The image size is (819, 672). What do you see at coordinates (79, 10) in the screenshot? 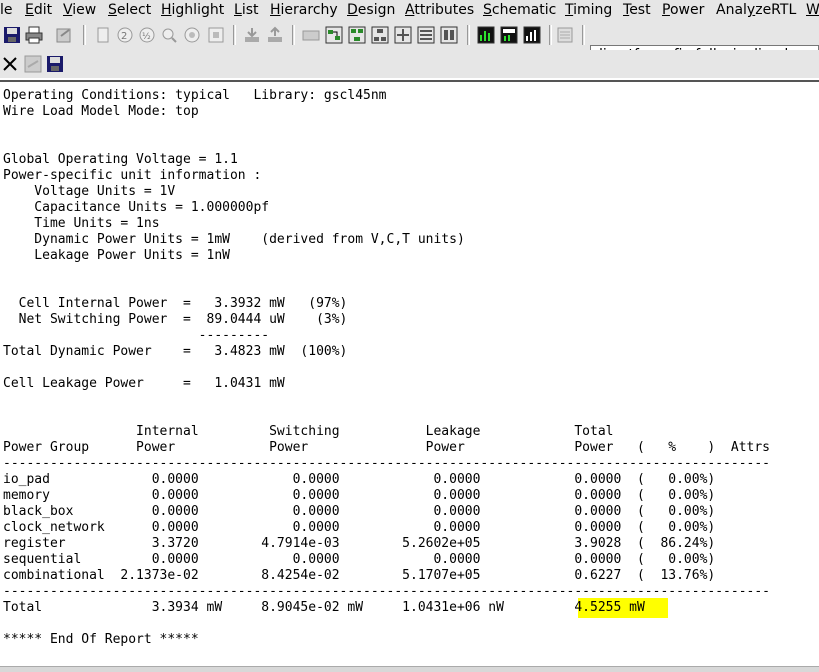
I see `menu-view: View` at bounding box center [79, 10].